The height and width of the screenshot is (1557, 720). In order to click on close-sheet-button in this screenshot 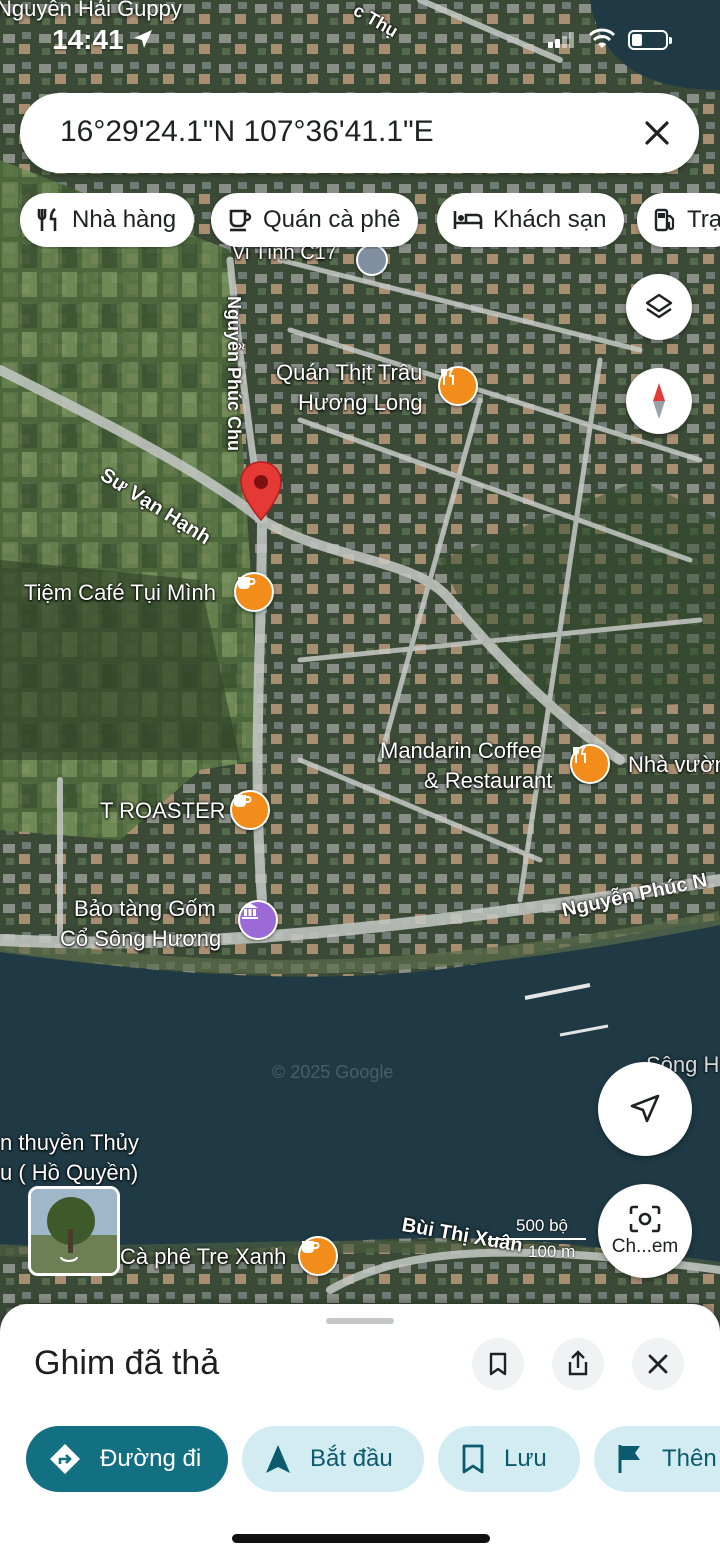, I will do `click(658, 1364)`.